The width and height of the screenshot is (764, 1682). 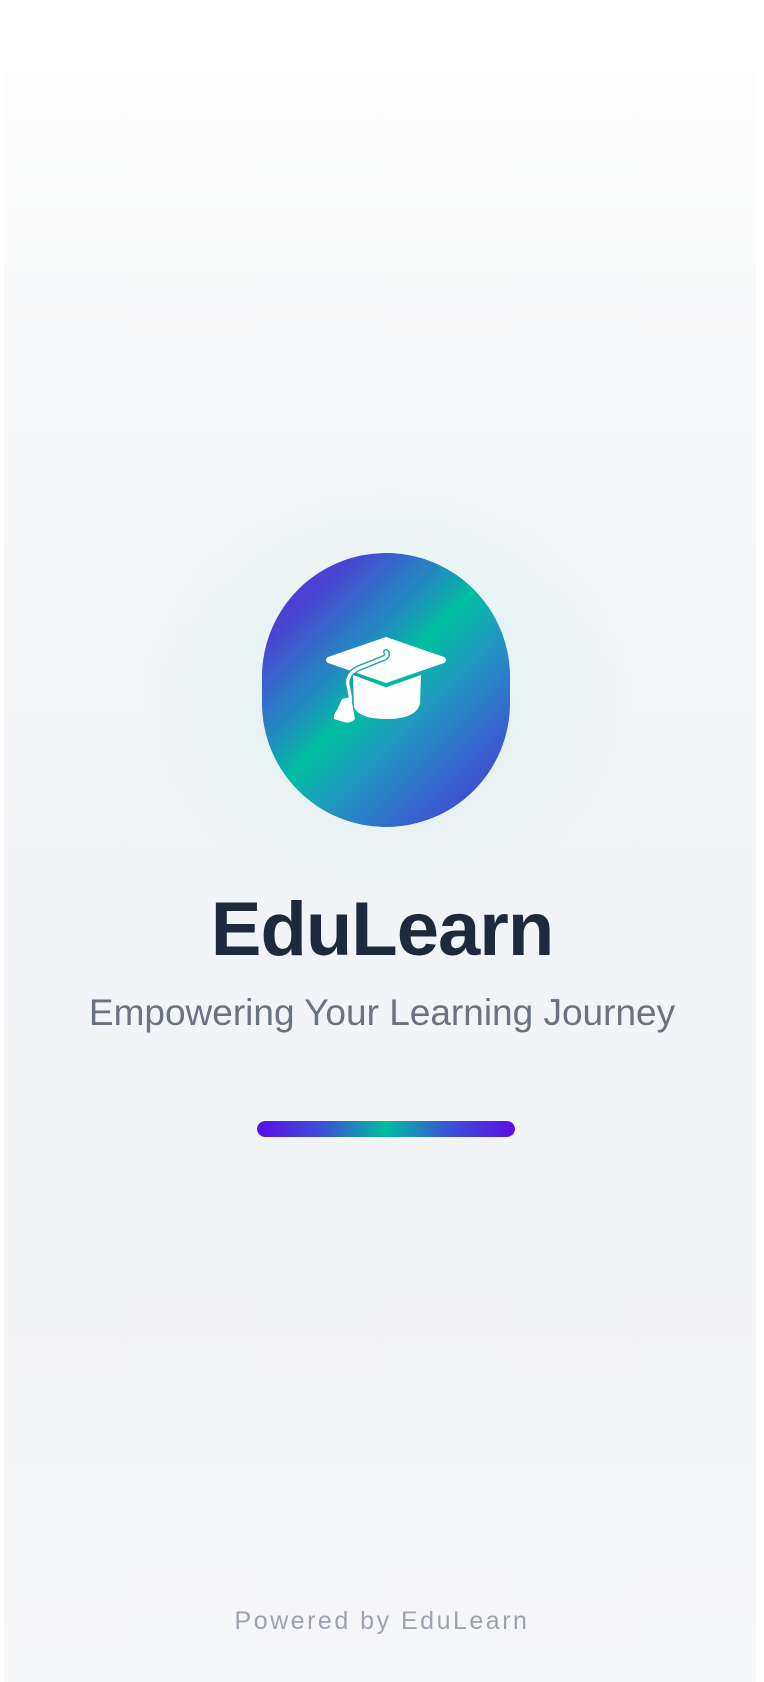 I want to click on app-logo, so click(x=386, y=690).